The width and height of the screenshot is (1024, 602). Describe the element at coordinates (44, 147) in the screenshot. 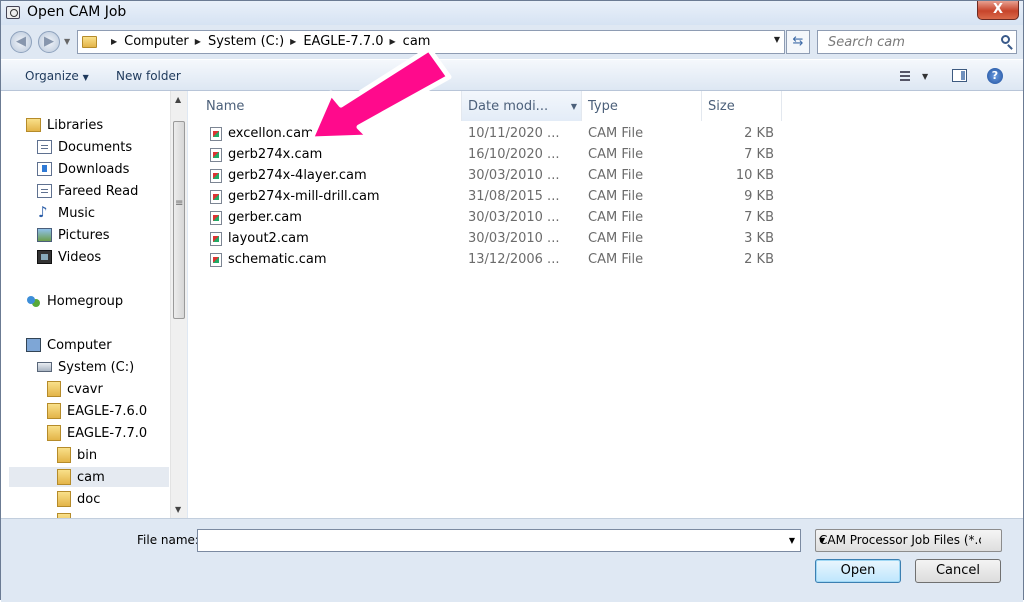

I see `documents-icon` at that location.